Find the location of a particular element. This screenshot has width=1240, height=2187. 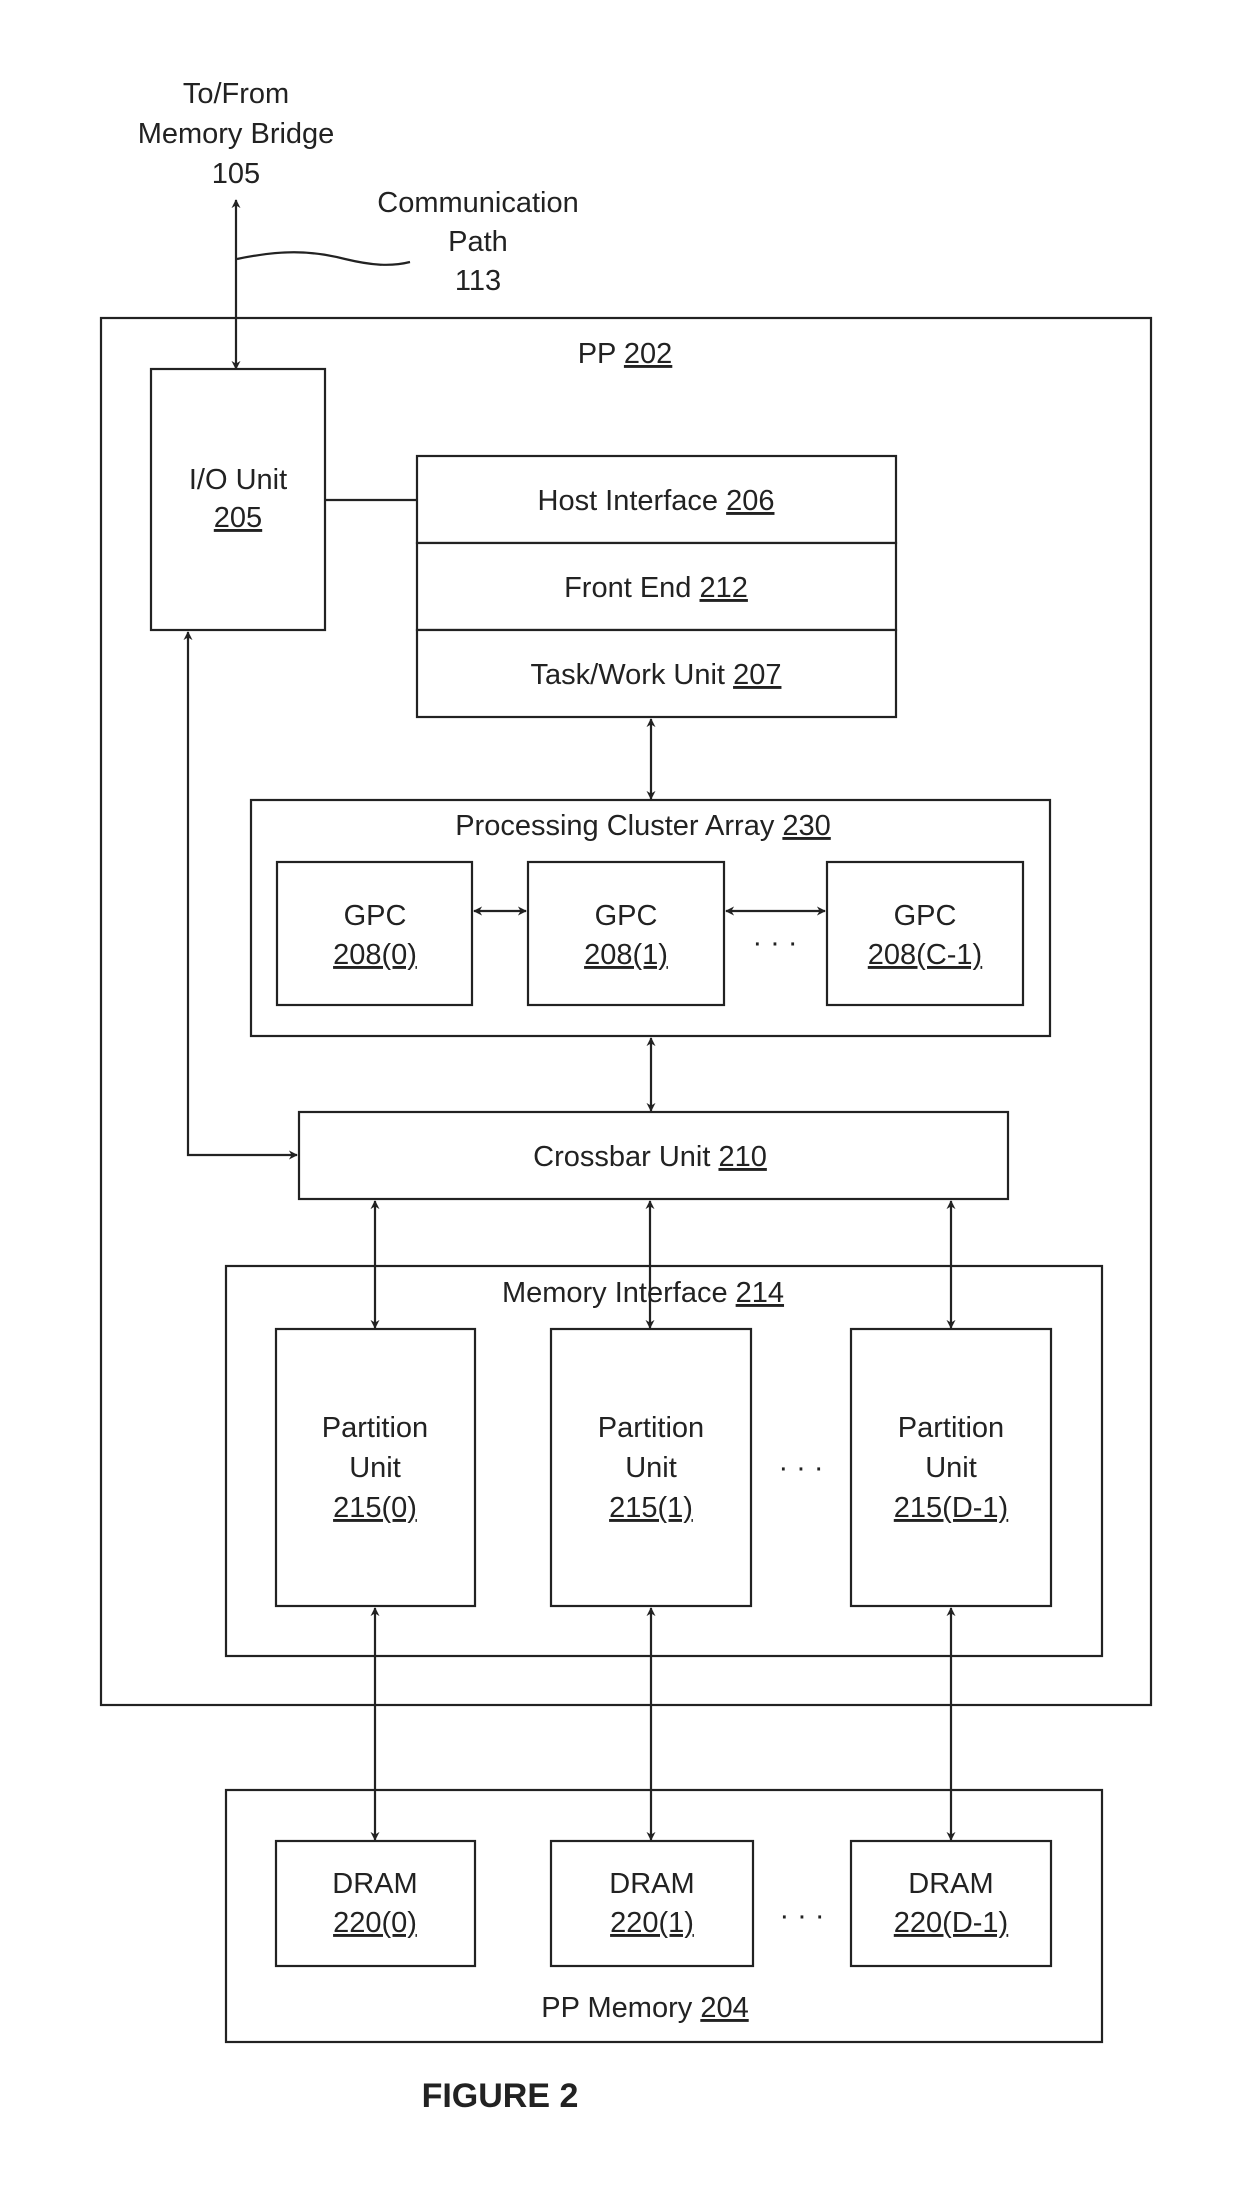

partition-ellipsis: · · · is located at coordinates (800, 1468).